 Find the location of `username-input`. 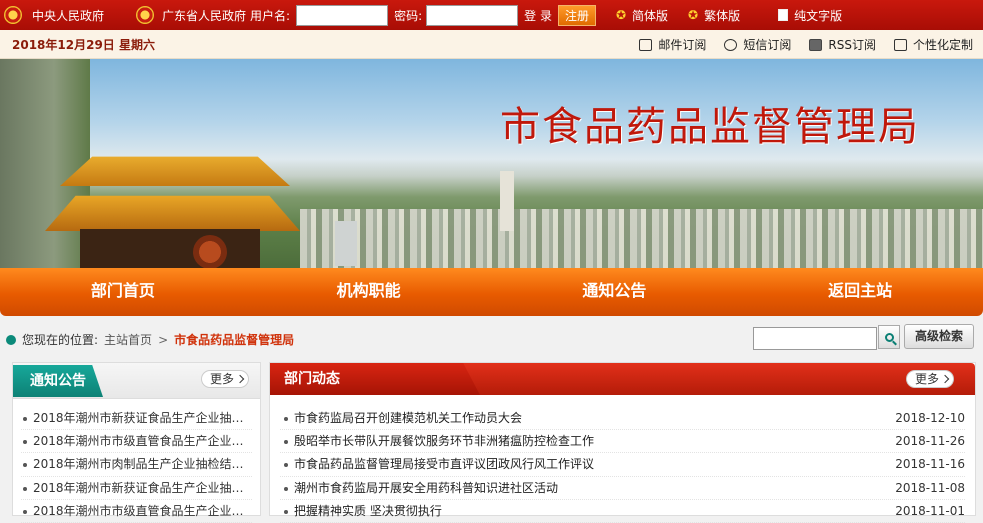

username-input is located at coordinates (342, 15).